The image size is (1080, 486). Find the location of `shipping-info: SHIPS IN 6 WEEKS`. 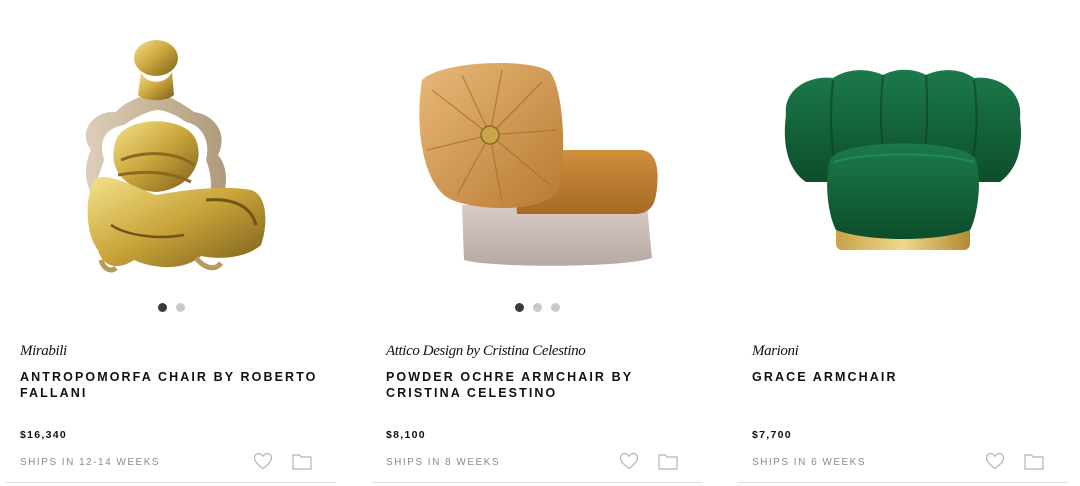

shipping-info: SHIPS IN 6 WEEKS is located at coordinates (809, 462).